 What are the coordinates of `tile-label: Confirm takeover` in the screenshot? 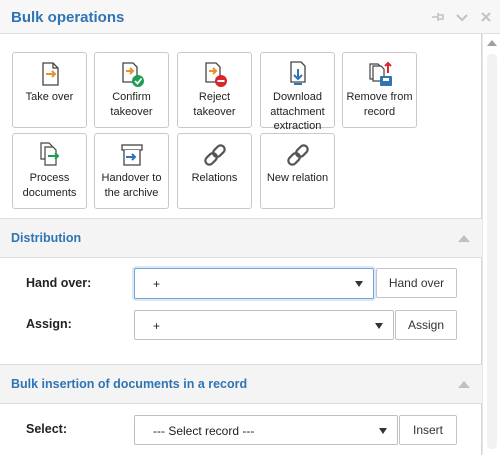 It's located at (131, 104).